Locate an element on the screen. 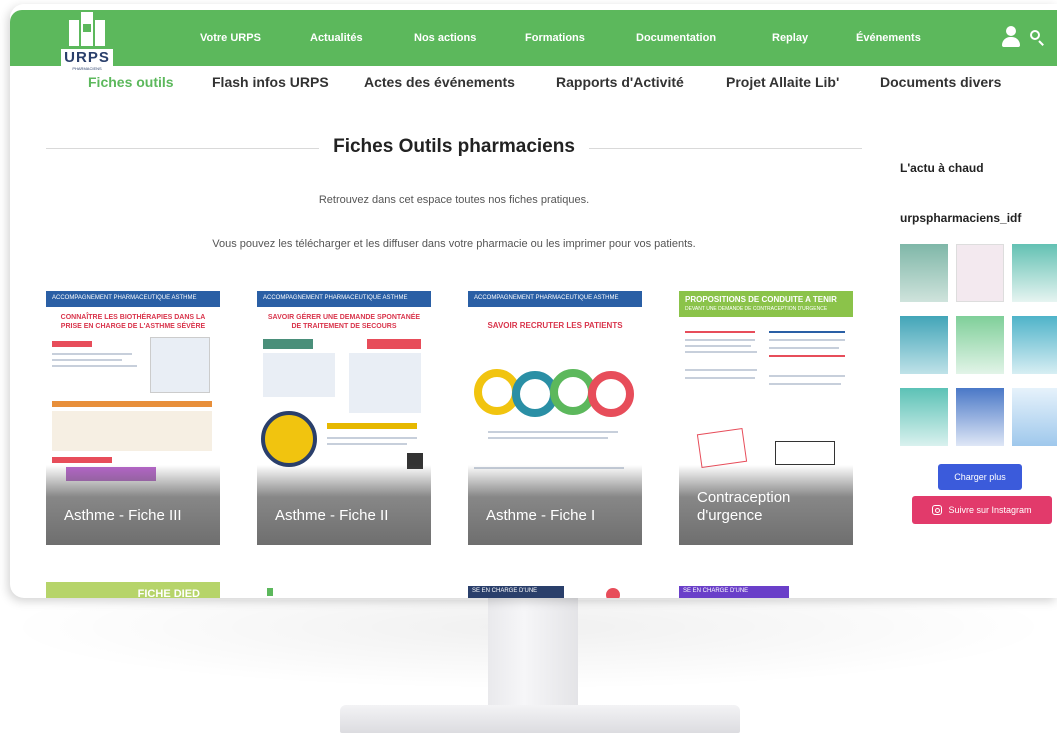 Image resolution: width=1057 pixels, height=738 pixels. follow-instagram-button: Suivre sur Instagram is located at coordinates (982, 510).